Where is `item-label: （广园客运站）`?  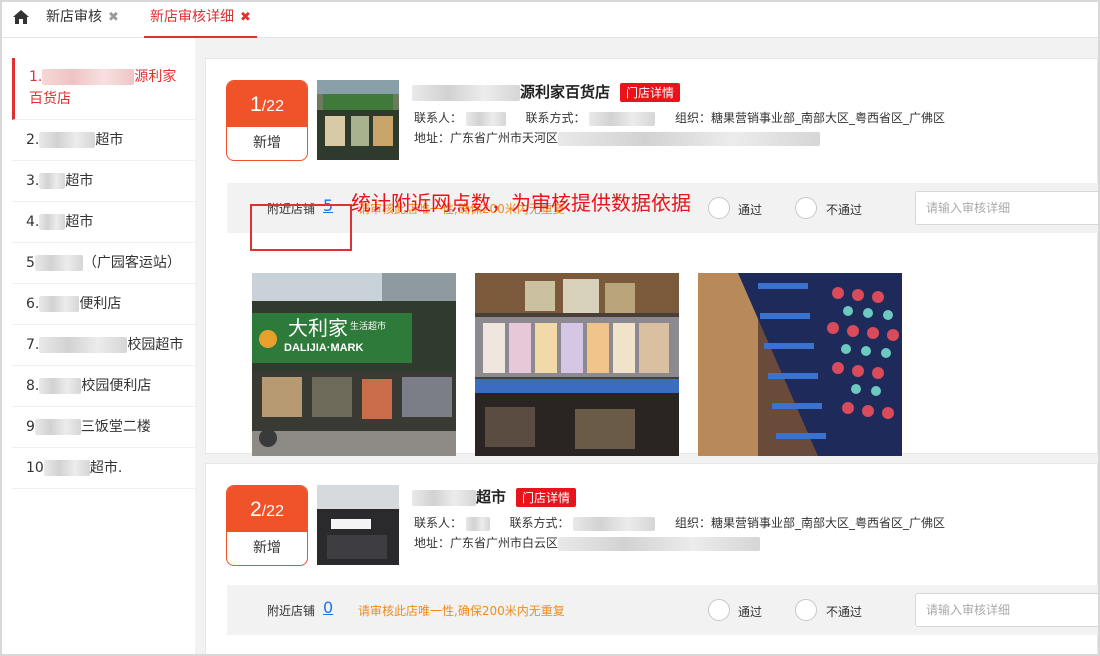
item-label: （广园客运站） is located at coordinates (131, 263).